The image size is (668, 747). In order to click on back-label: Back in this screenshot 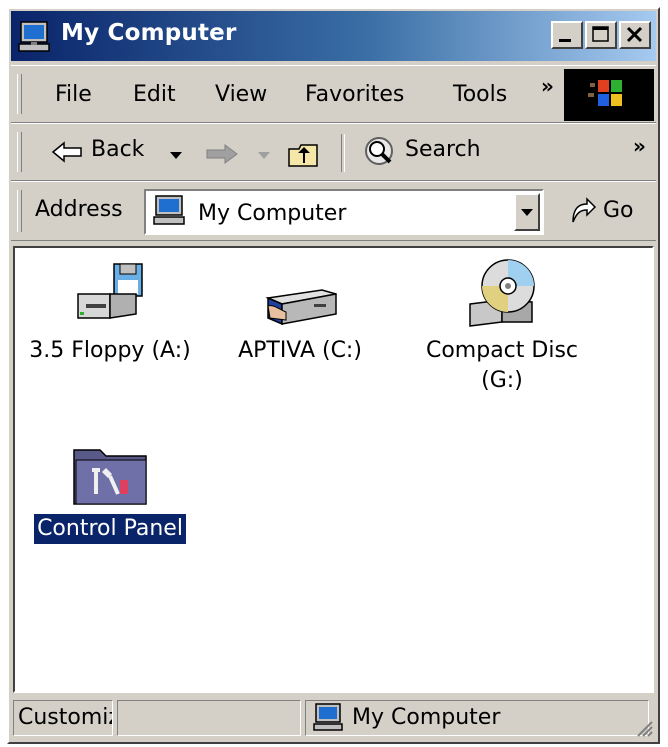, I will do `click(118, 149)`.